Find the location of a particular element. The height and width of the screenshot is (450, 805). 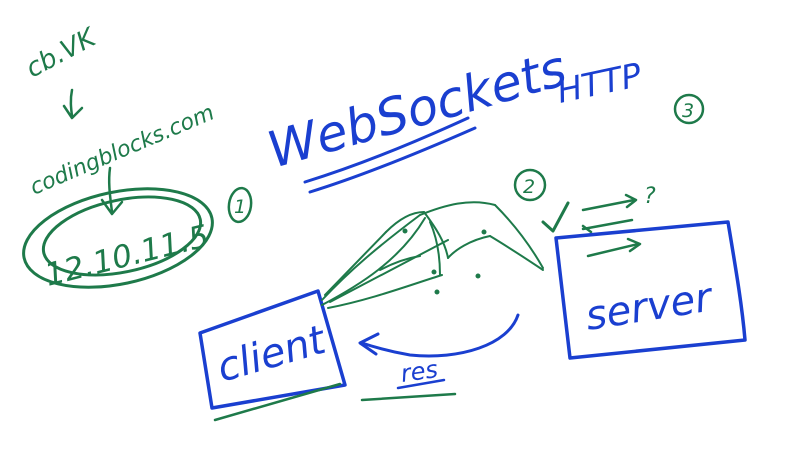

page-title: WebSockets is located at coordinates (417, 116).